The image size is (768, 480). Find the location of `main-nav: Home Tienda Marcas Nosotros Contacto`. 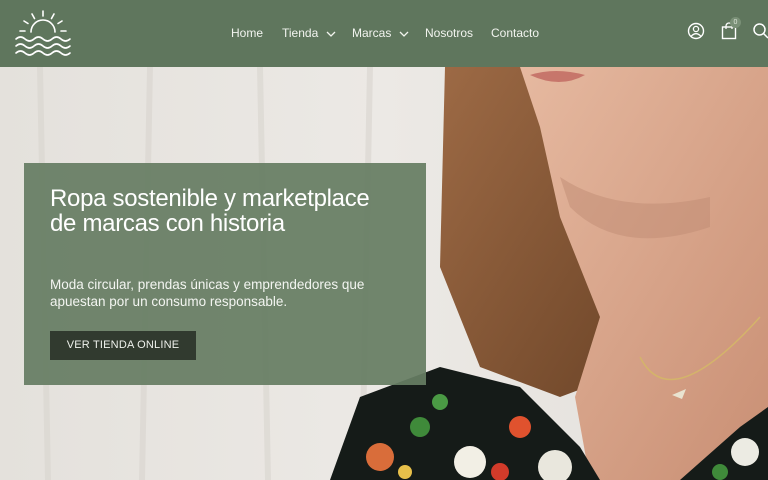

main-nav: Home Tienda Marcas Nosotros Contacto is located at coordinates (384, 33).